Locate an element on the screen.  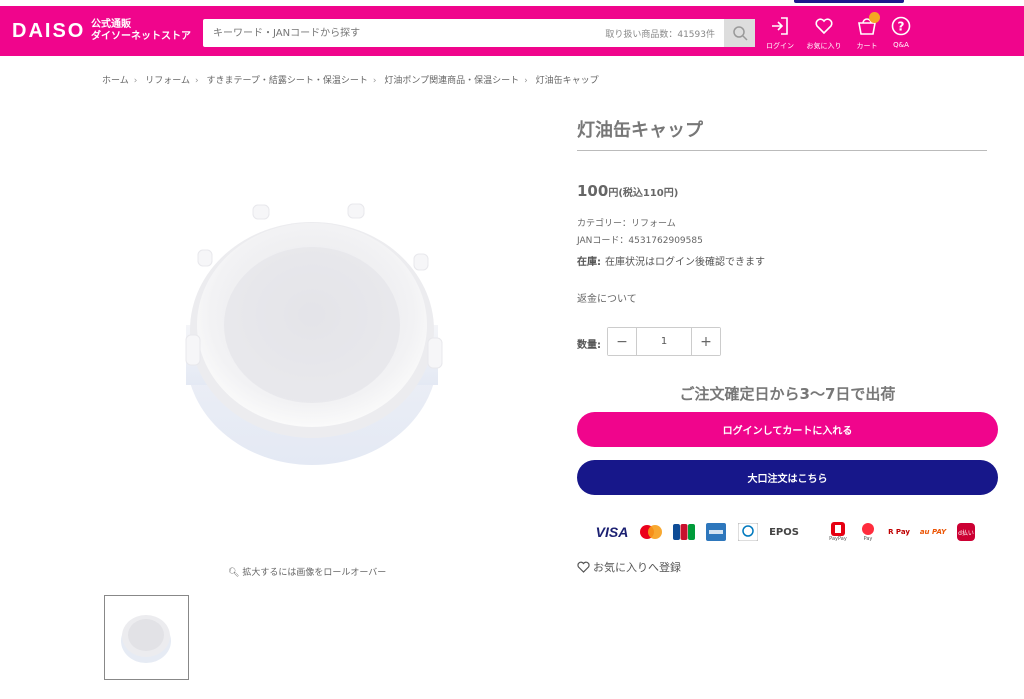
rpay-logo: R Pay is located at coordinates (899, 532).